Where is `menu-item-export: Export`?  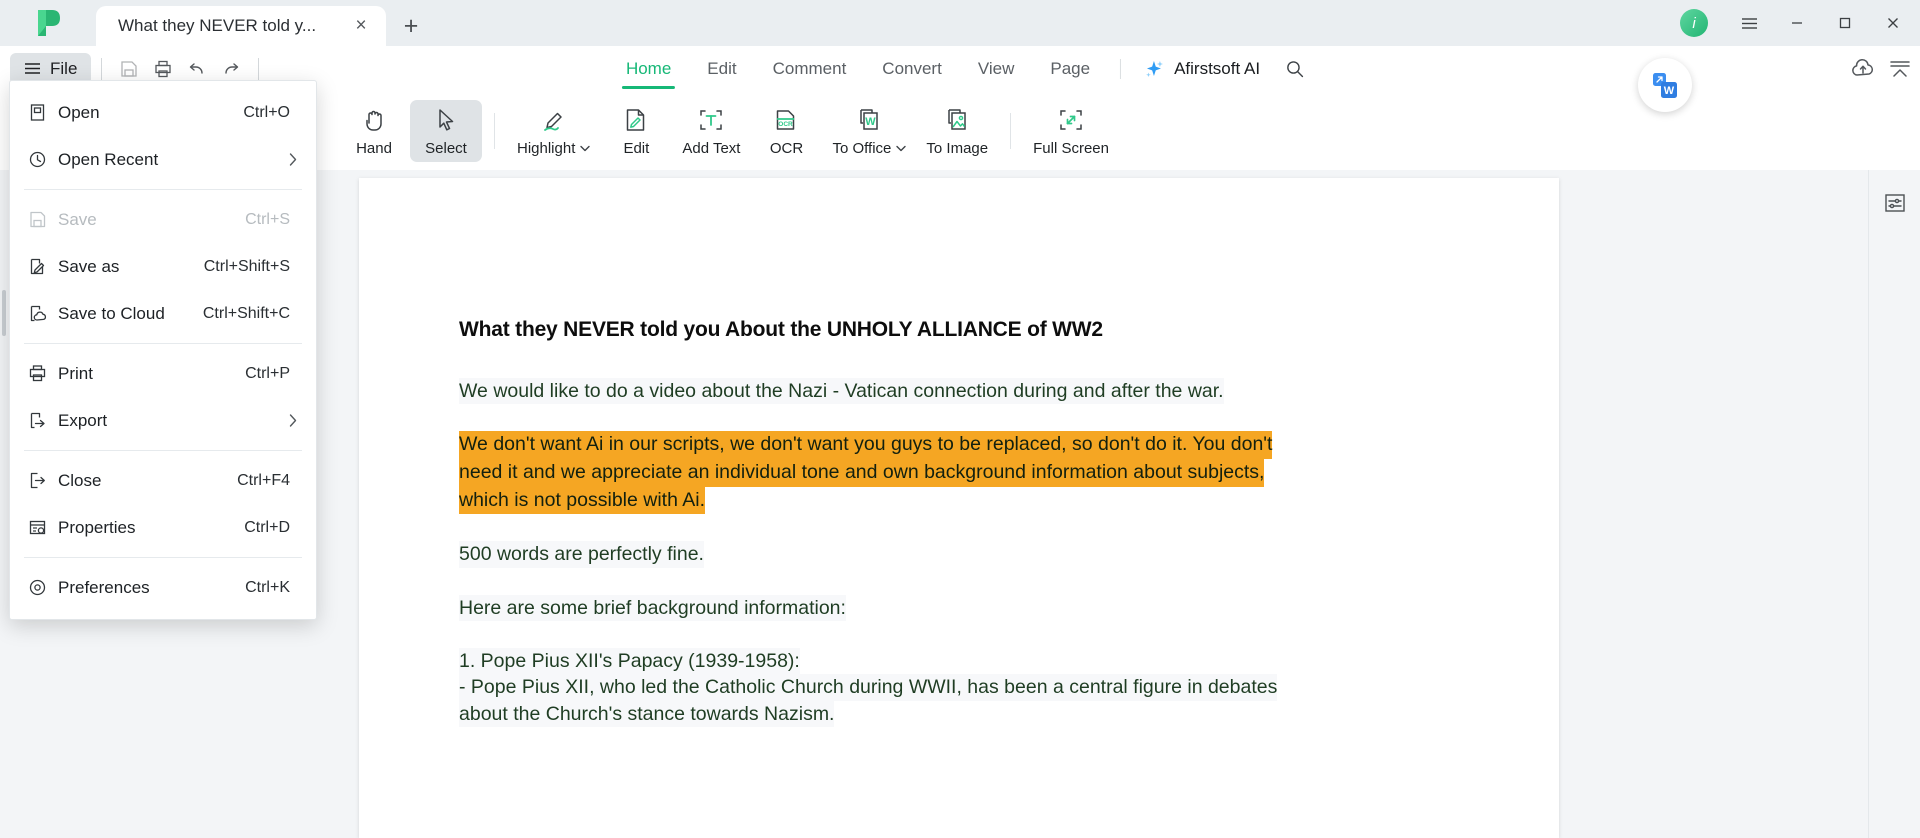
menu-item-export: Export is located at coordinates (163, 420).